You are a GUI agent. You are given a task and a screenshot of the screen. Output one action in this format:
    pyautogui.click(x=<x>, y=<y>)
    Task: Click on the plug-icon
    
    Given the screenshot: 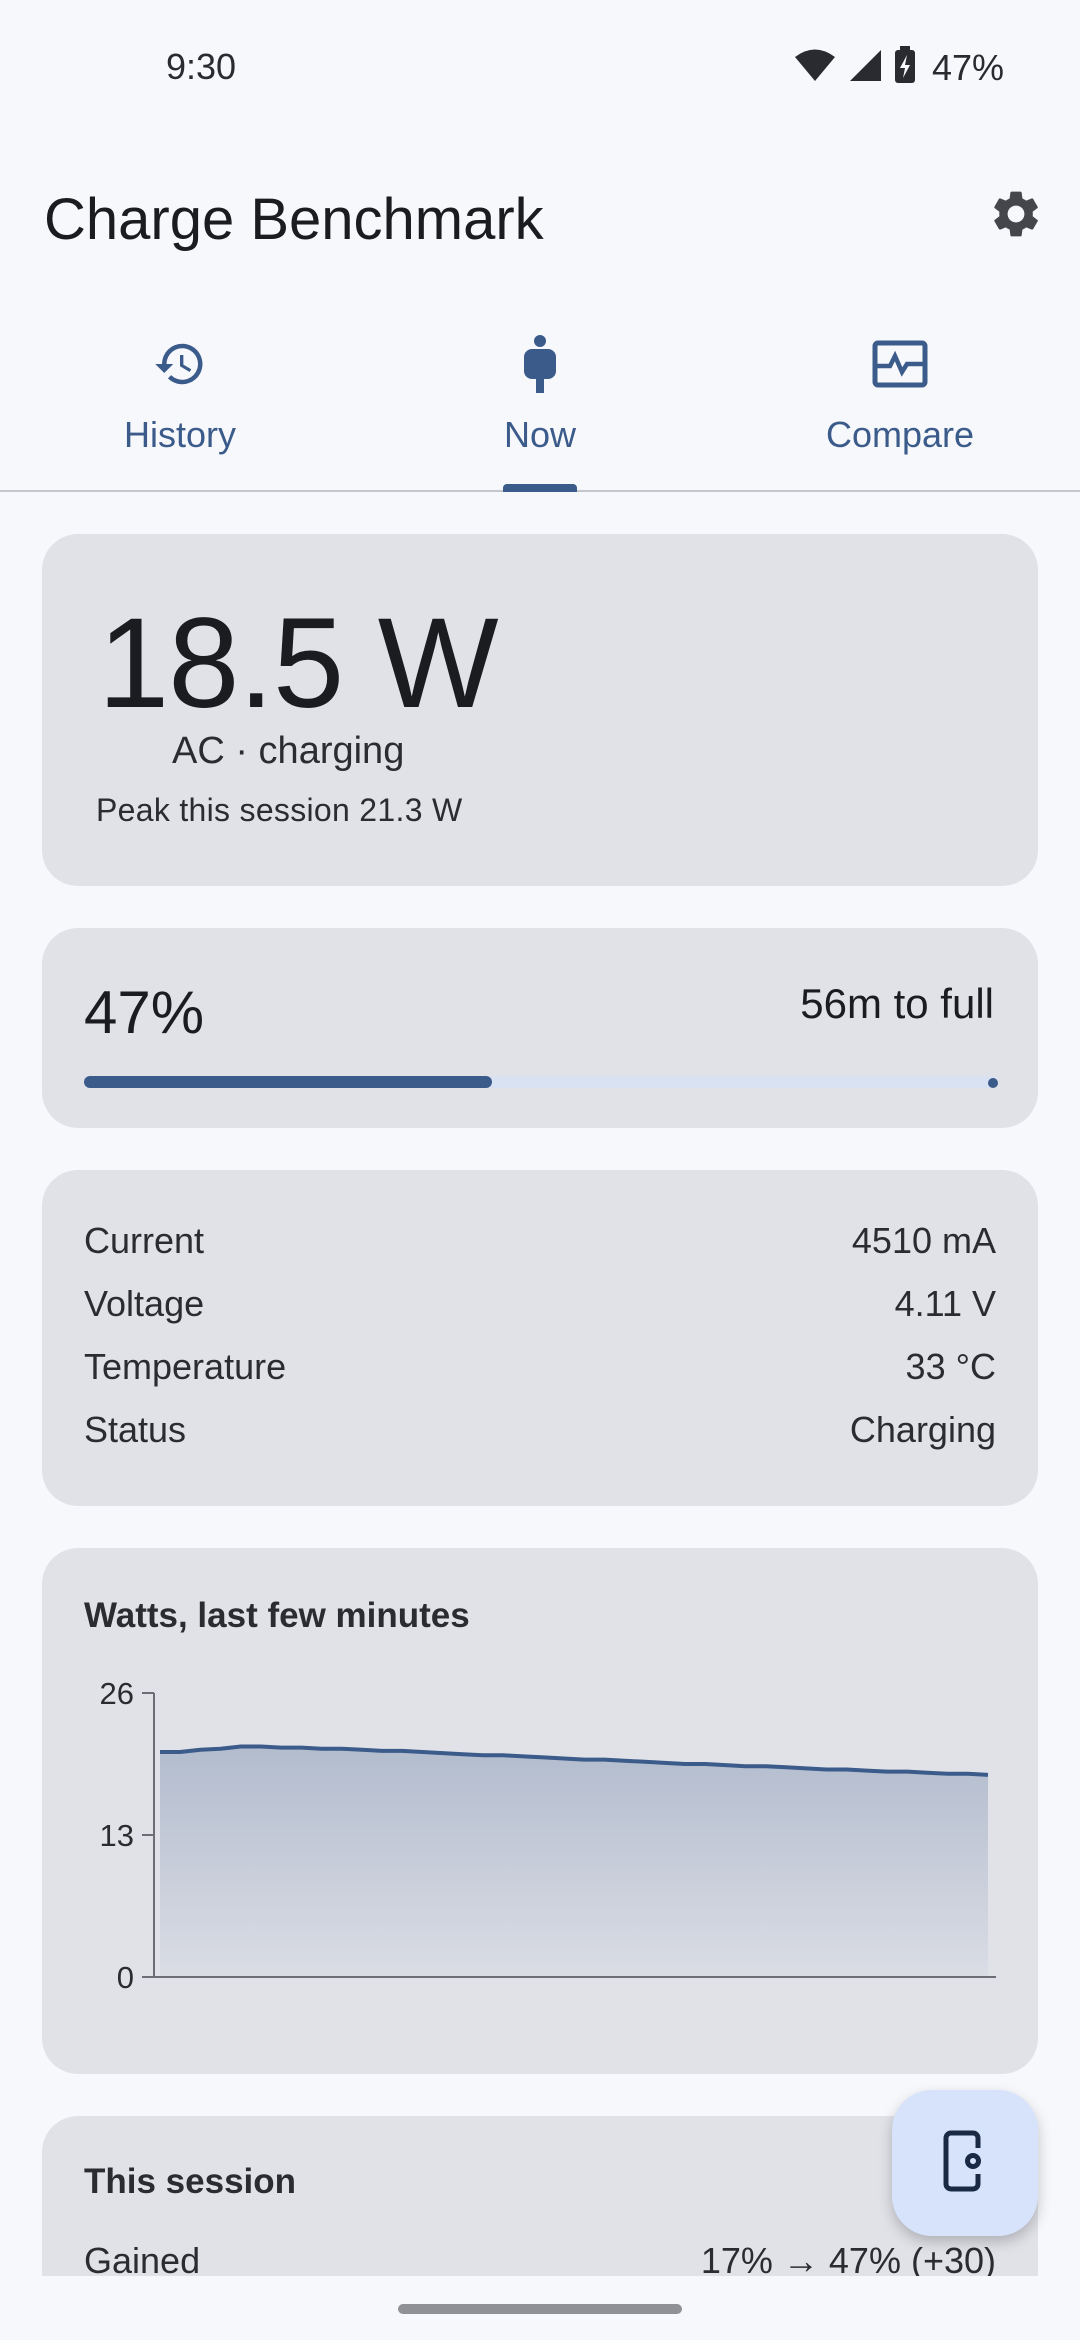 What is the action you would take?
    pyautogui.click(x=540, y=364)
    